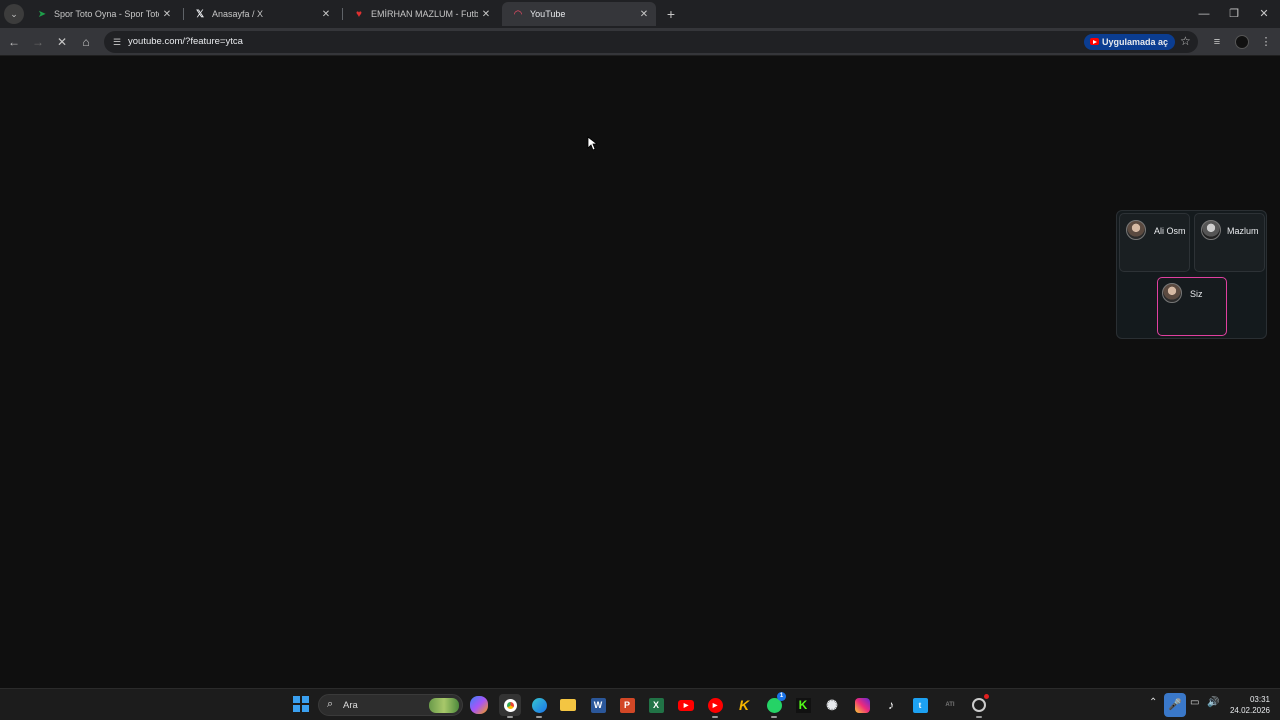  What do you see at coordinates (1213, 702) in the screenshot?
I see `volume-icon: 🔊` at bounding box center [1213, 702].